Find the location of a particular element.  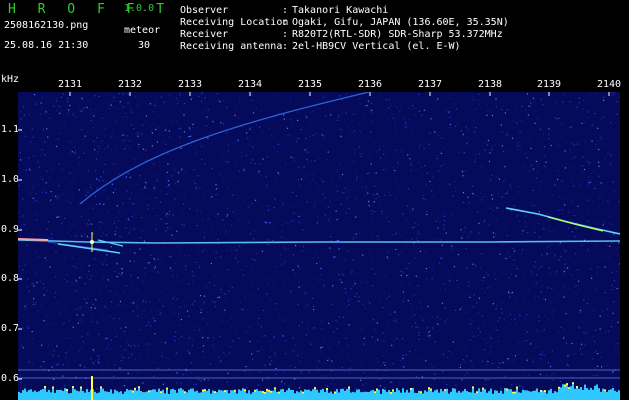

antenna-value: 2el-HB9CV Vertical (el. E-W) is located at coordinates (376, 46).